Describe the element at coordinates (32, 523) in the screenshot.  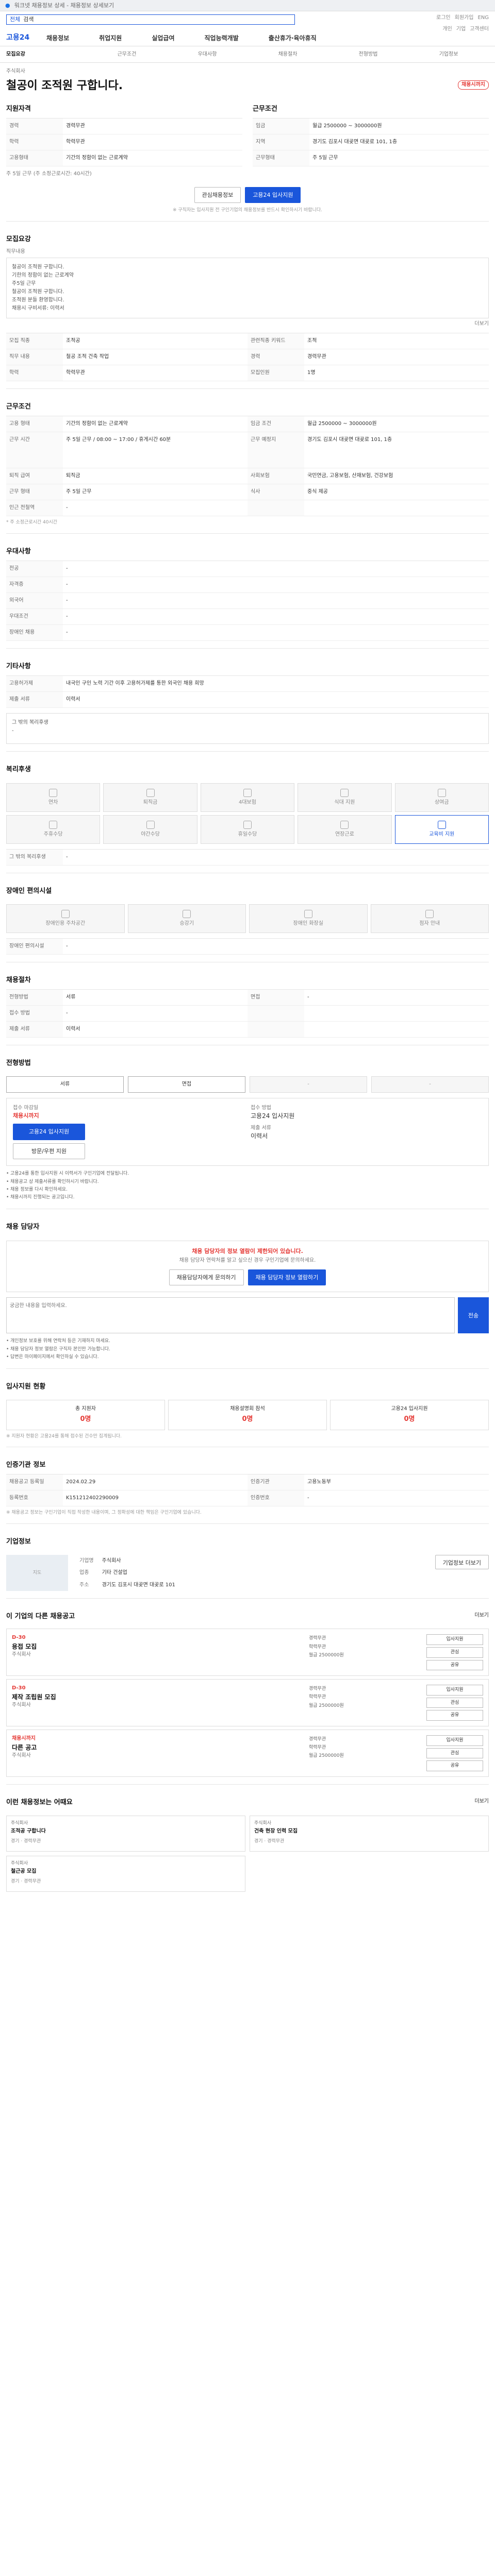
I see `conditions-note: * 주 소정근로시간 40시간` at that location.